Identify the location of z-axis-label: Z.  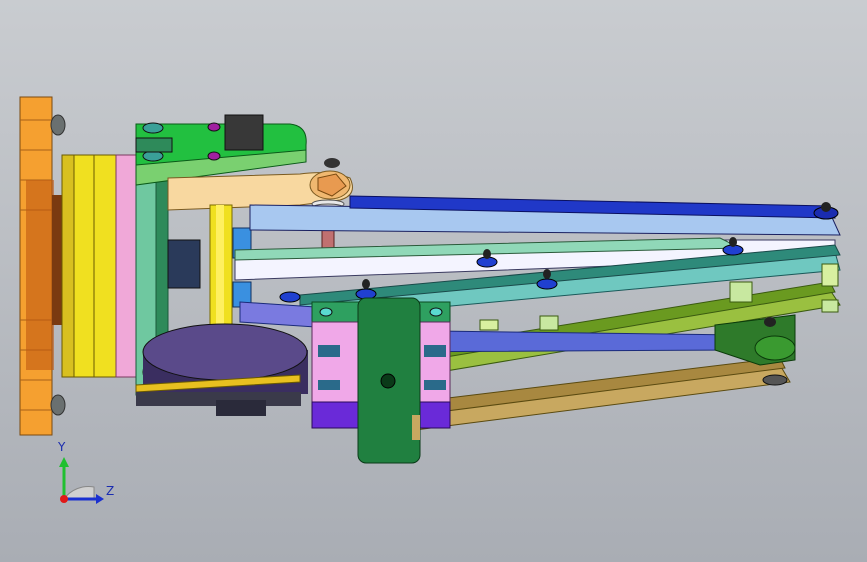
(110, 491).